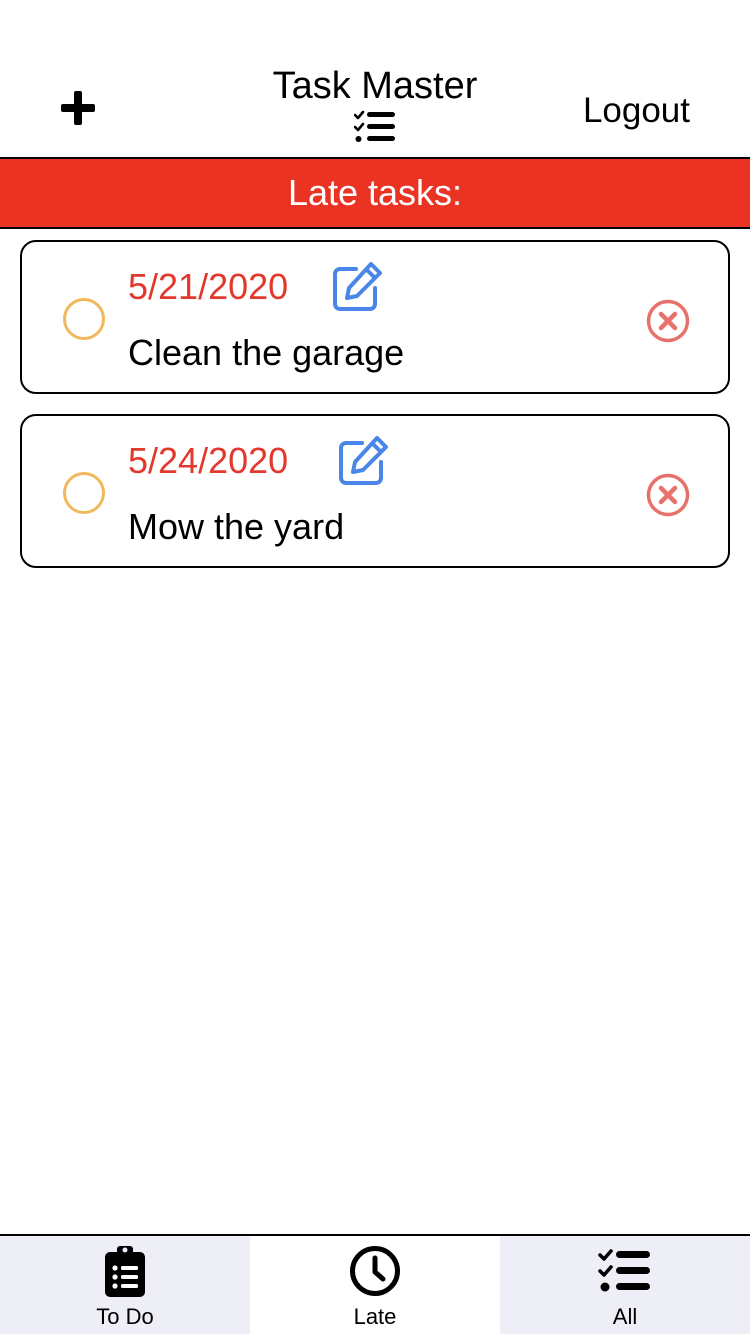 Image resolution: width=750 pixels, height=1334 pixels. Describe the element at coordinates (208, 460) in the screenshot. I see `task-date: 5/24/2020` at that location.